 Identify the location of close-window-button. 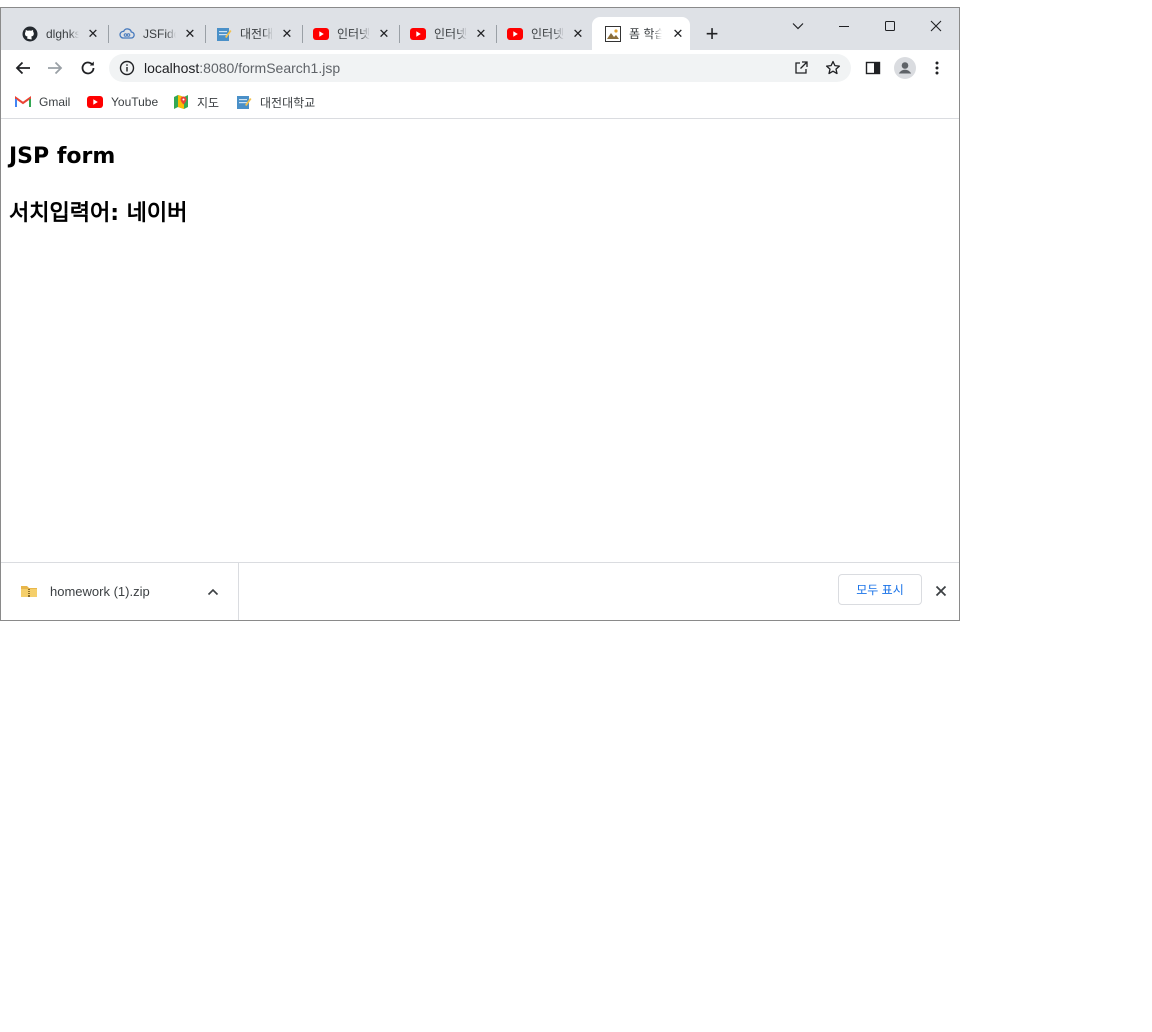
(936, 26).